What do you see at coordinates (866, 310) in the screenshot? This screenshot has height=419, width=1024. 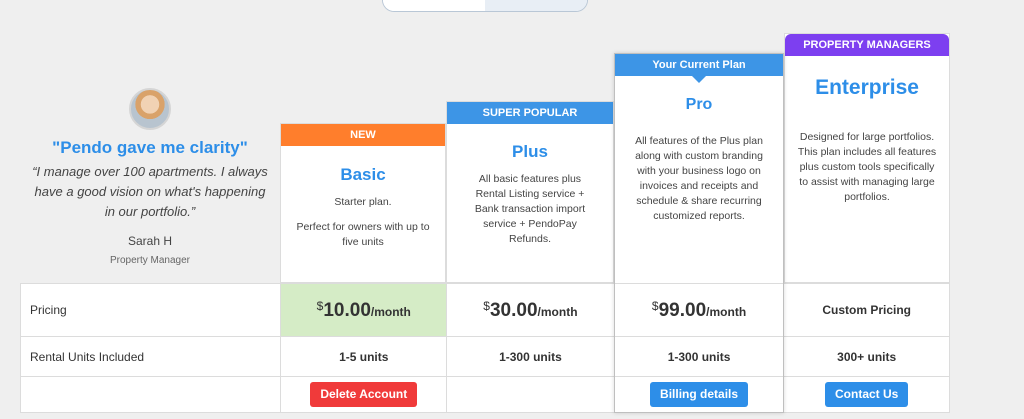 I see `price-enterprise: Custom Pricing` at bounding box center [866, 310].